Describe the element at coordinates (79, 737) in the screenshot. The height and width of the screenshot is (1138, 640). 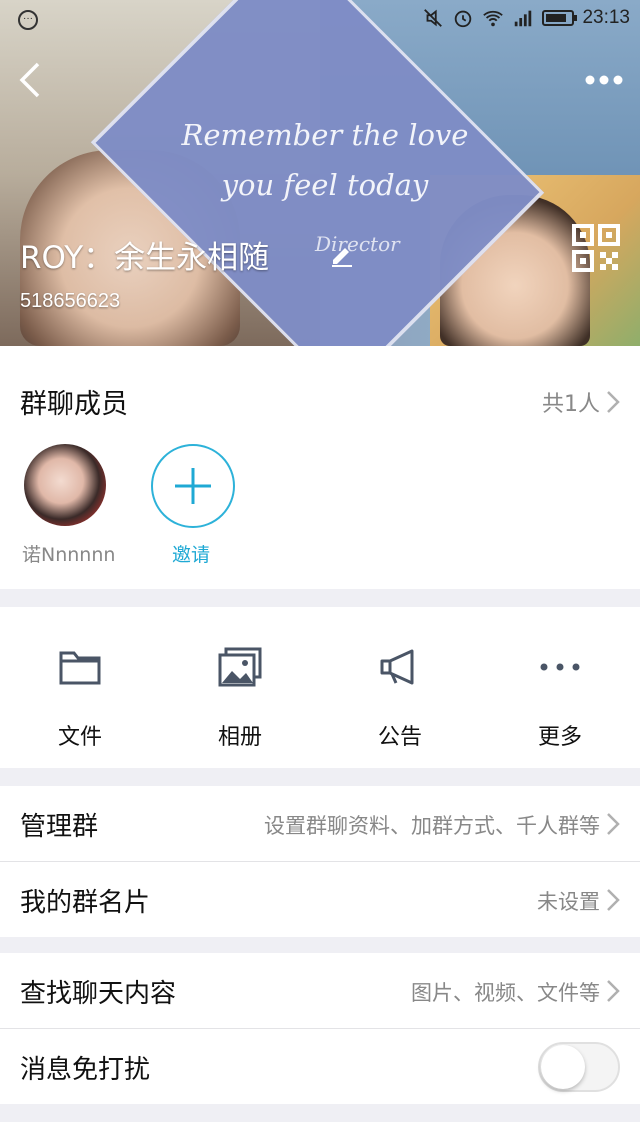
I see `tool-files-label: 文件` at that location.